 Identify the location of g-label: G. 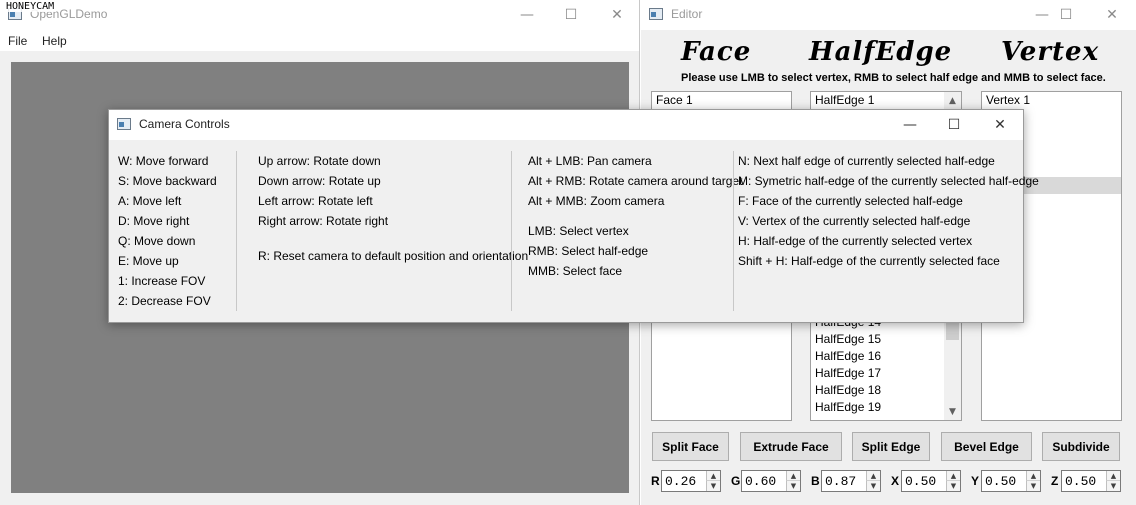
(736, 481).